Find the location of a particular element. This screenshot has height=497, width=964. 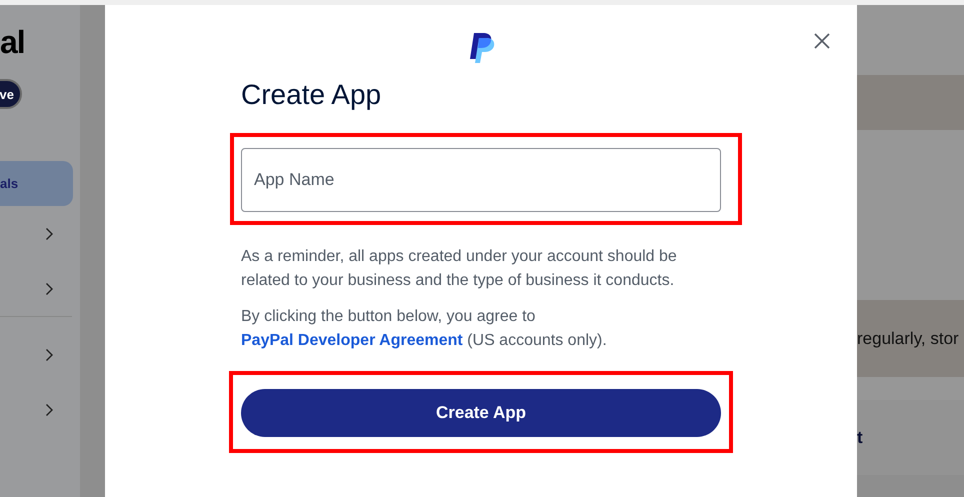

status-badge: ve is located at coordinates (11, 94).